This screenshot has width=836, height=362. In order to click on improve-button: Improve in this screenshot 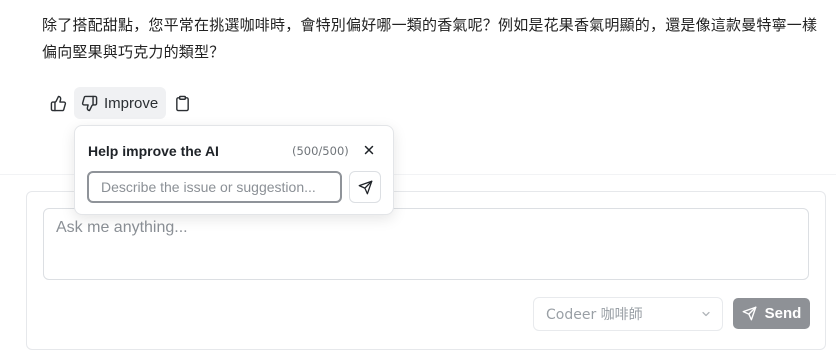, I will do `click(120, 103)`.